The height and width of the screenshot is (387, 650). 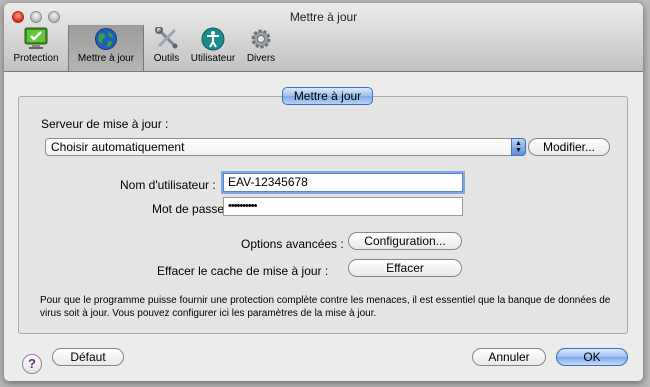 What do you see at coordinates (343, 182) in the screenshot?
I see `username-field: EAV-12345678` at bounding box center [343, 182].